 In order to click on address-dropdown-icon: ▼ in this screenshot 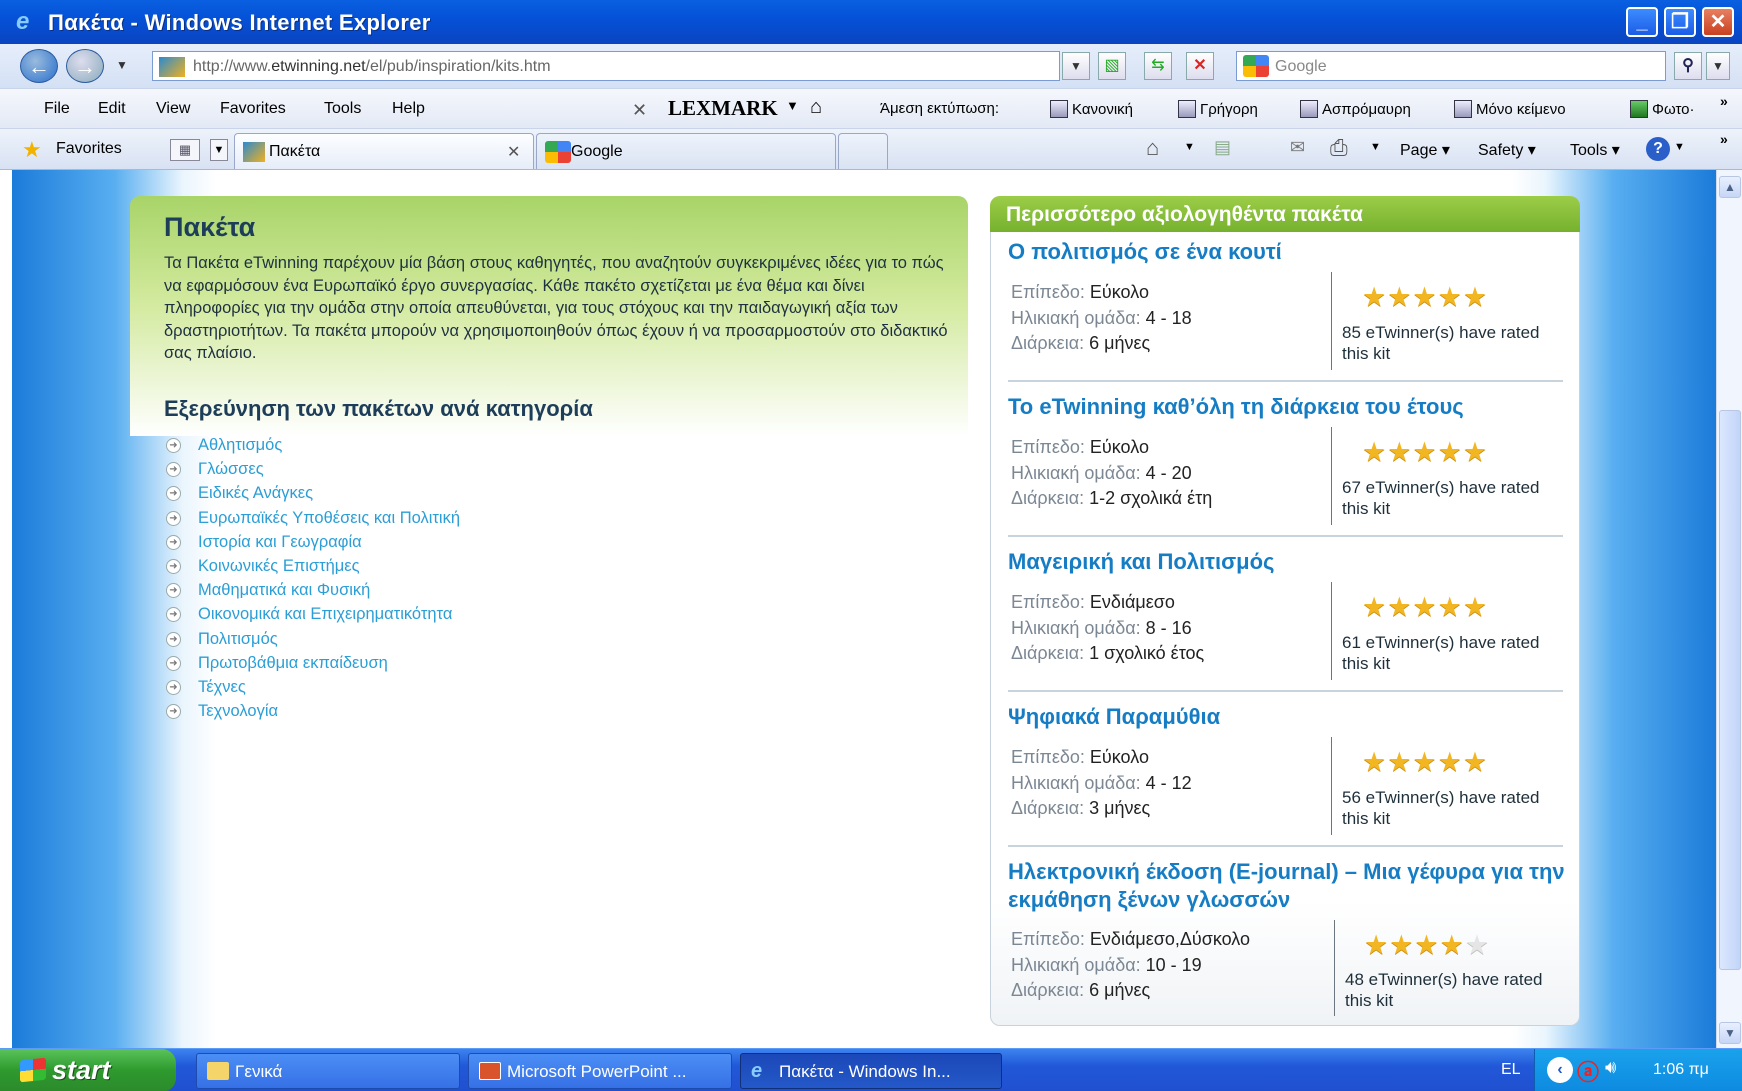, I will do `click(1076, 66)`.